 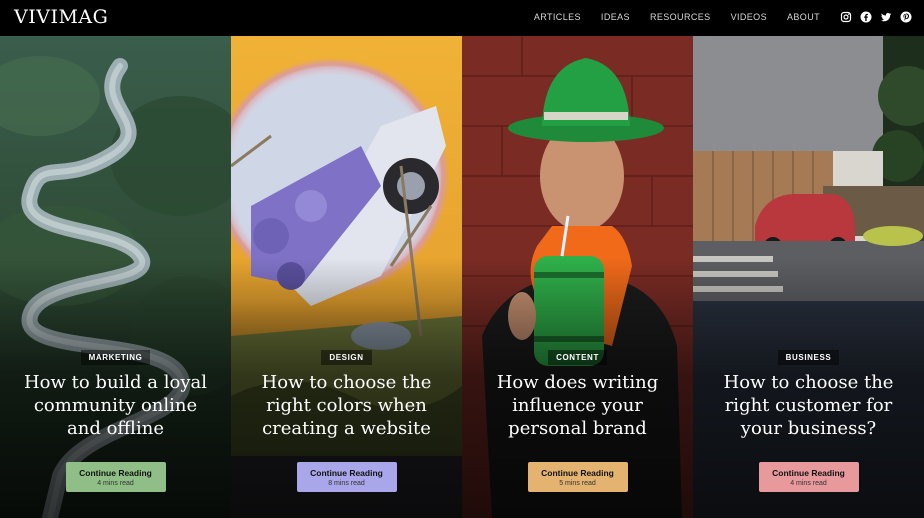 What do you see at coordinates (866, 17) in the screenshot?
I see `facebook-icon` at bounding box center [866, 17].